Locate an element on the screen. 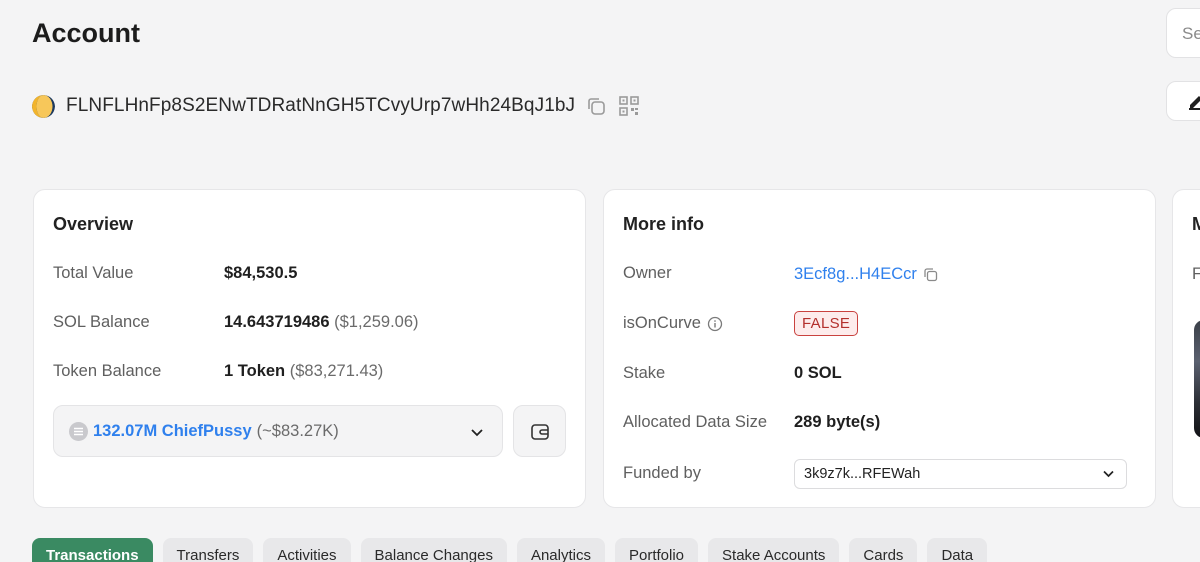 This screenshot has height=562, width=1200. tab-portfolio: Portfolio is located at coordinates (656, 550).